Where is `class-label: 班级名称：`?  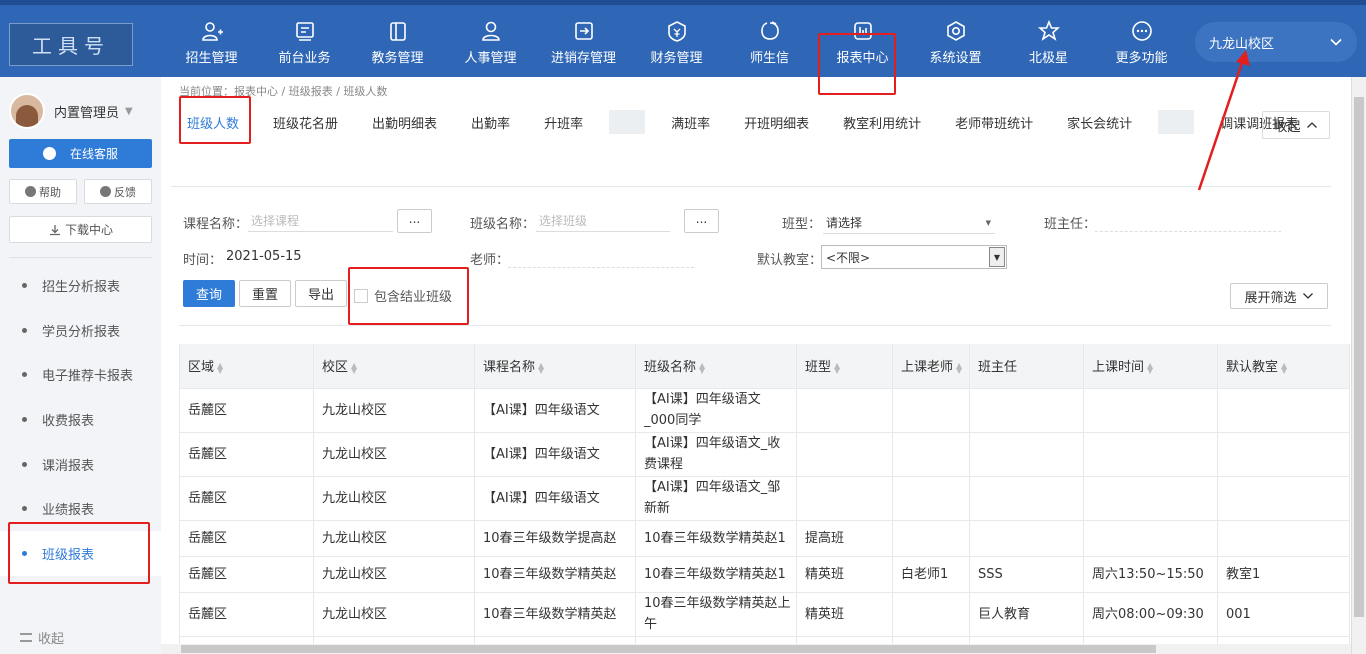 class-label: 班级名称： is located at coordinates (503, 224).